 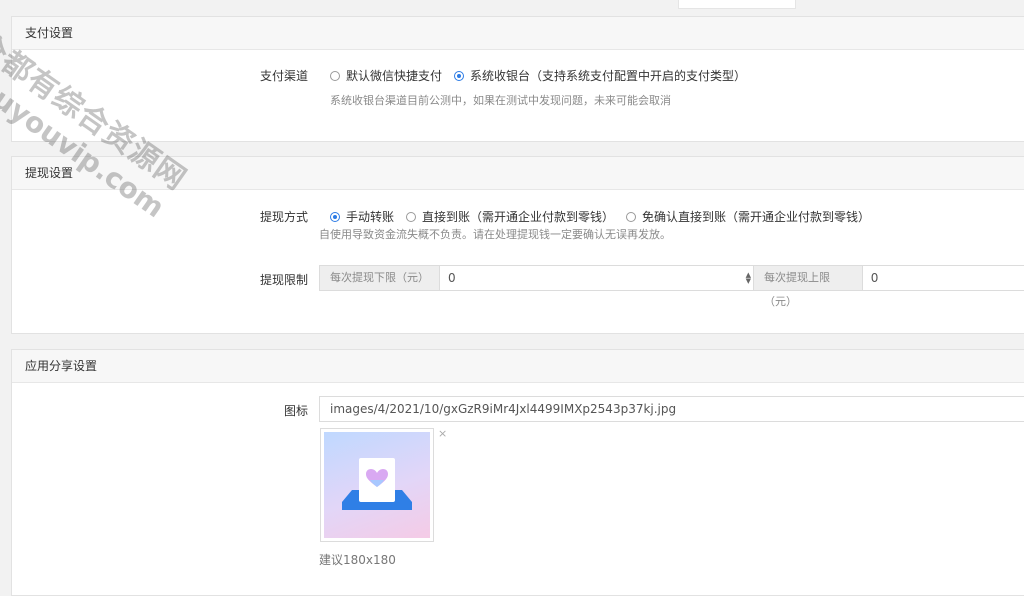 What do you see at coordinates (370, 217) in the screenshot?
I see `withdraw-option-manual-label: 手动转账` at bounding box center [370, 217].